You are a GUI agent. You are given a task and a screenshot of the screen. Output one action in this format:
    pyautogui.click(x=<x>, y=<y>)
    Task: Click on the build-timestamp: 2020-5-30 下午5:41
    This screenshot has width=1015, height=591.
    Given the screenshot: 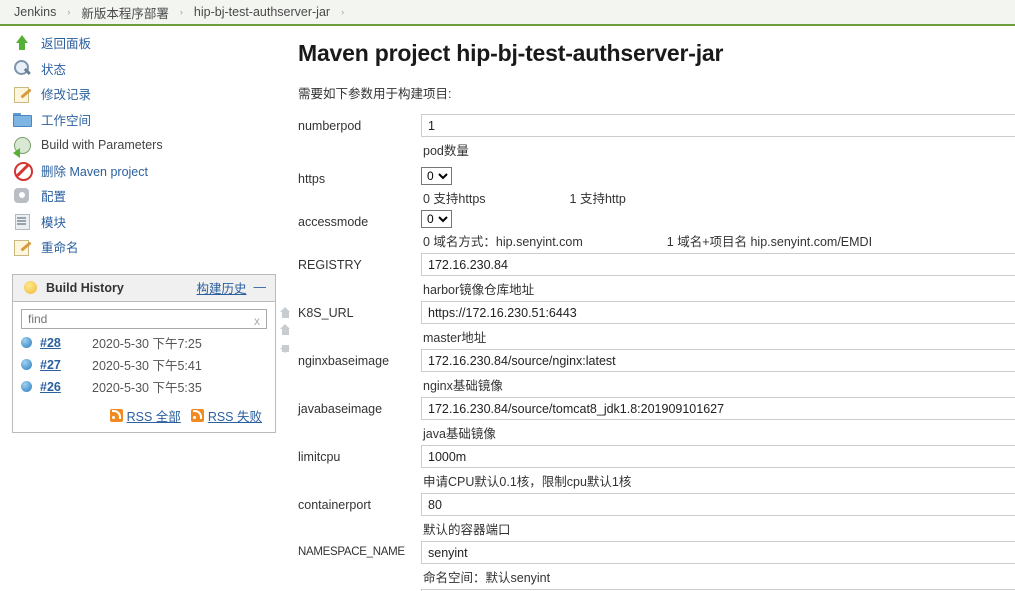 What is the action you would take?
    pyautogui.click(x=147, y=366)
    